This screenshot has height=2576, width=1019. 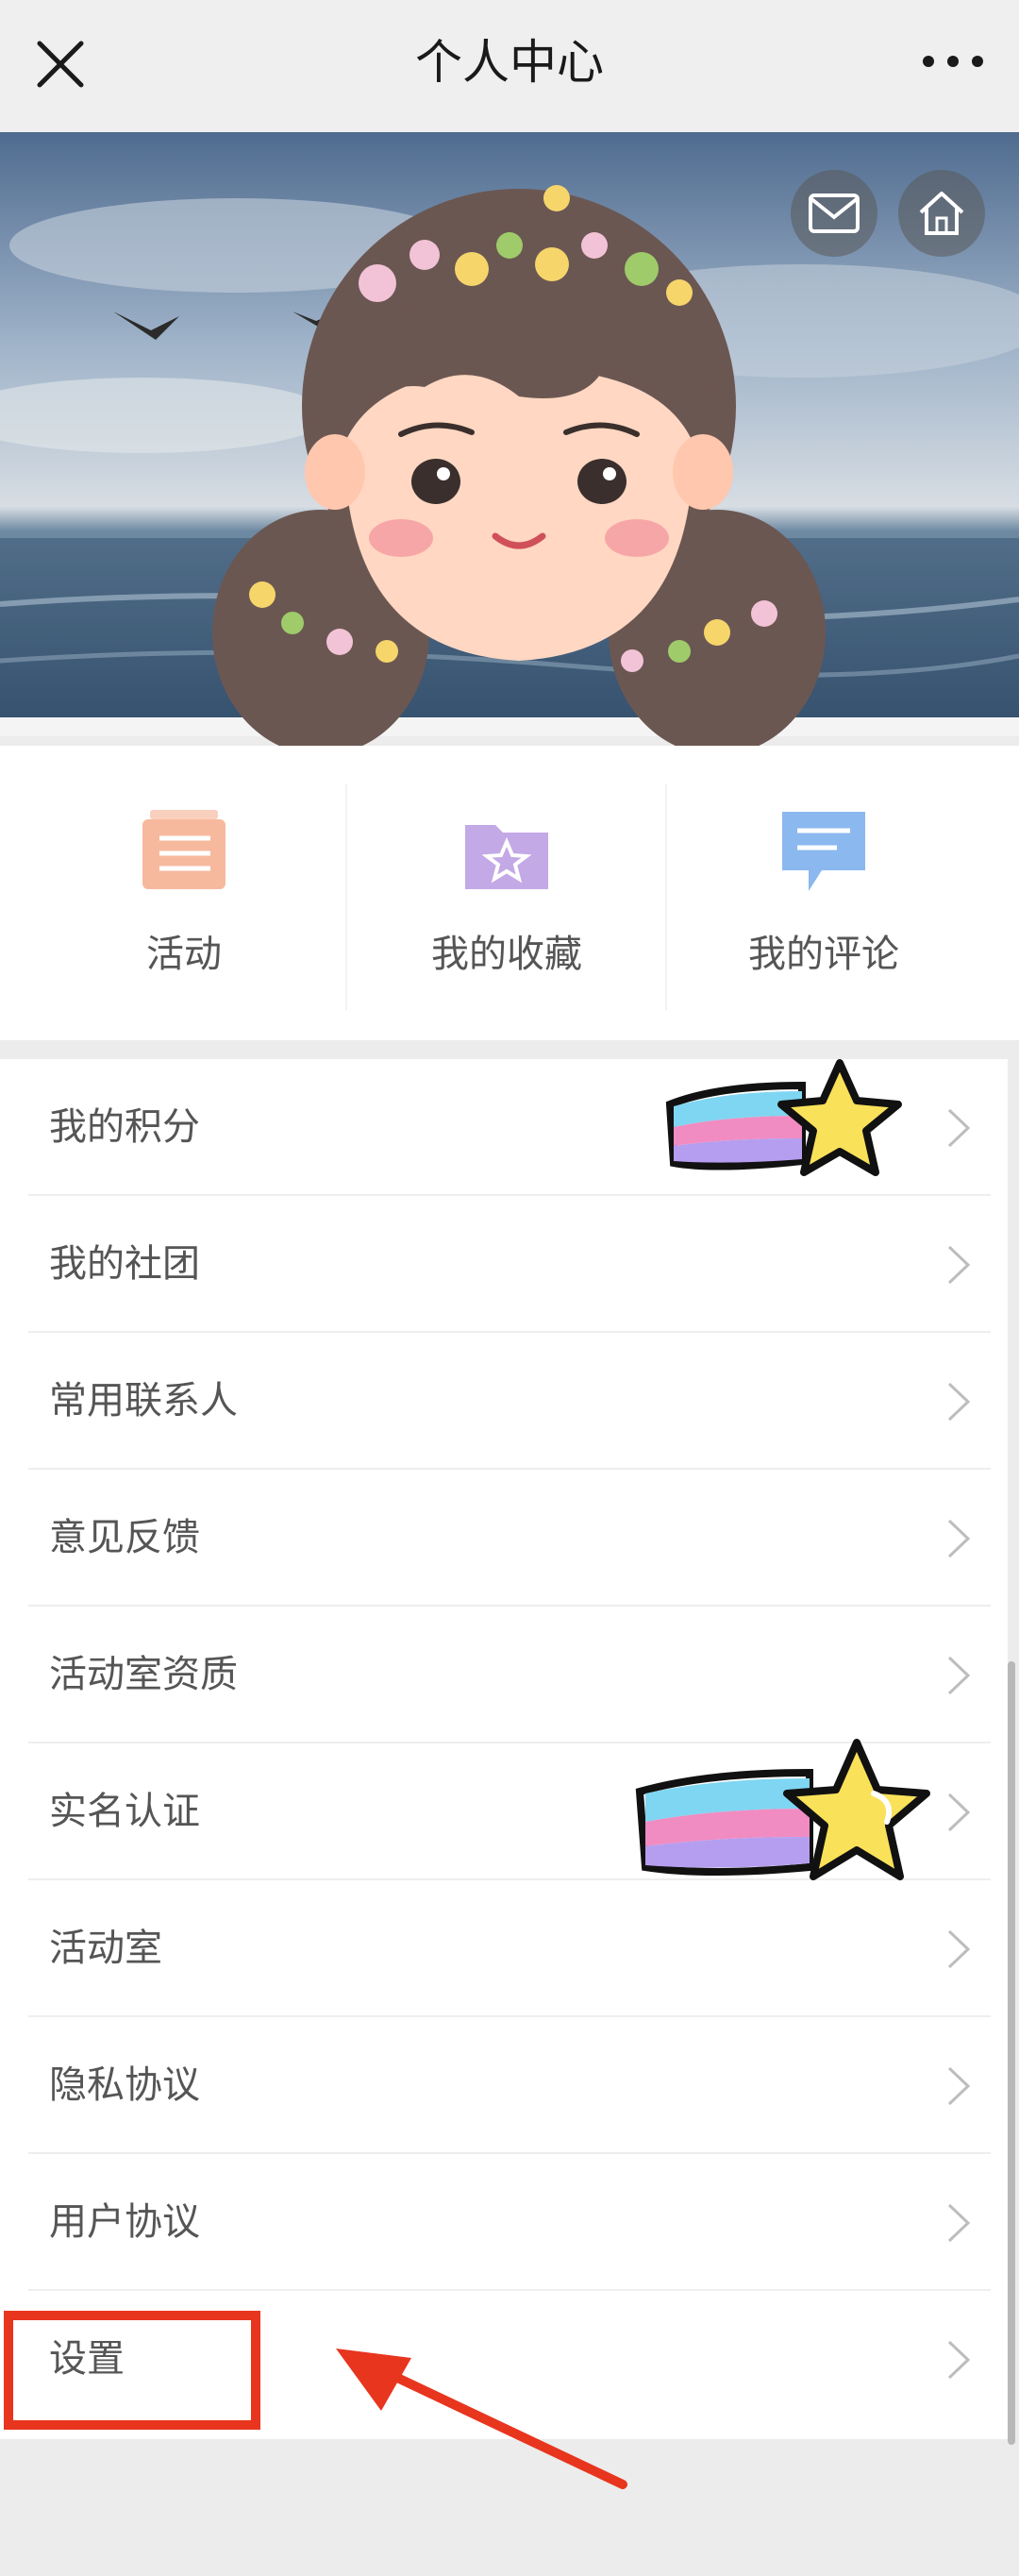 What do you see at coordinates (504, 1265) in the screenshot?
I see `menu-item-clubs: 我的社团` at bounding box center [504, 1265].